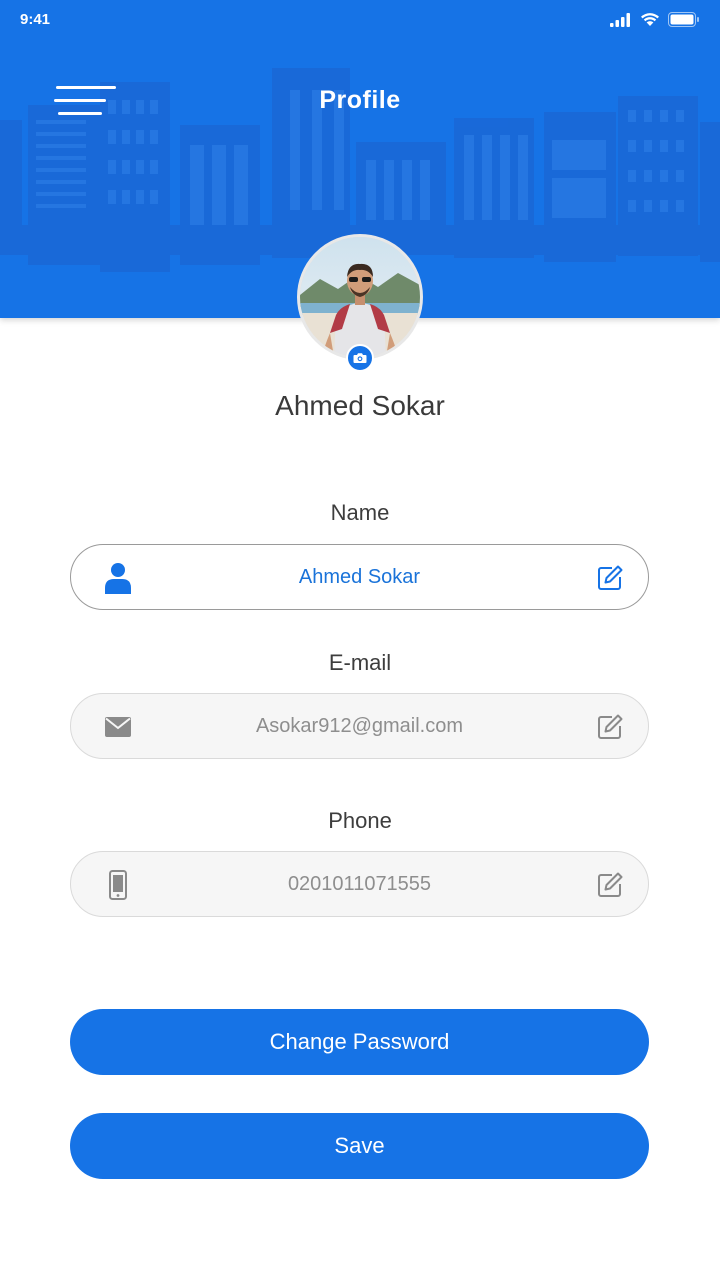 This screenshot has height=1280, width=720. I want to click on name-field: Ahmed Sokar, so click(359, 577).